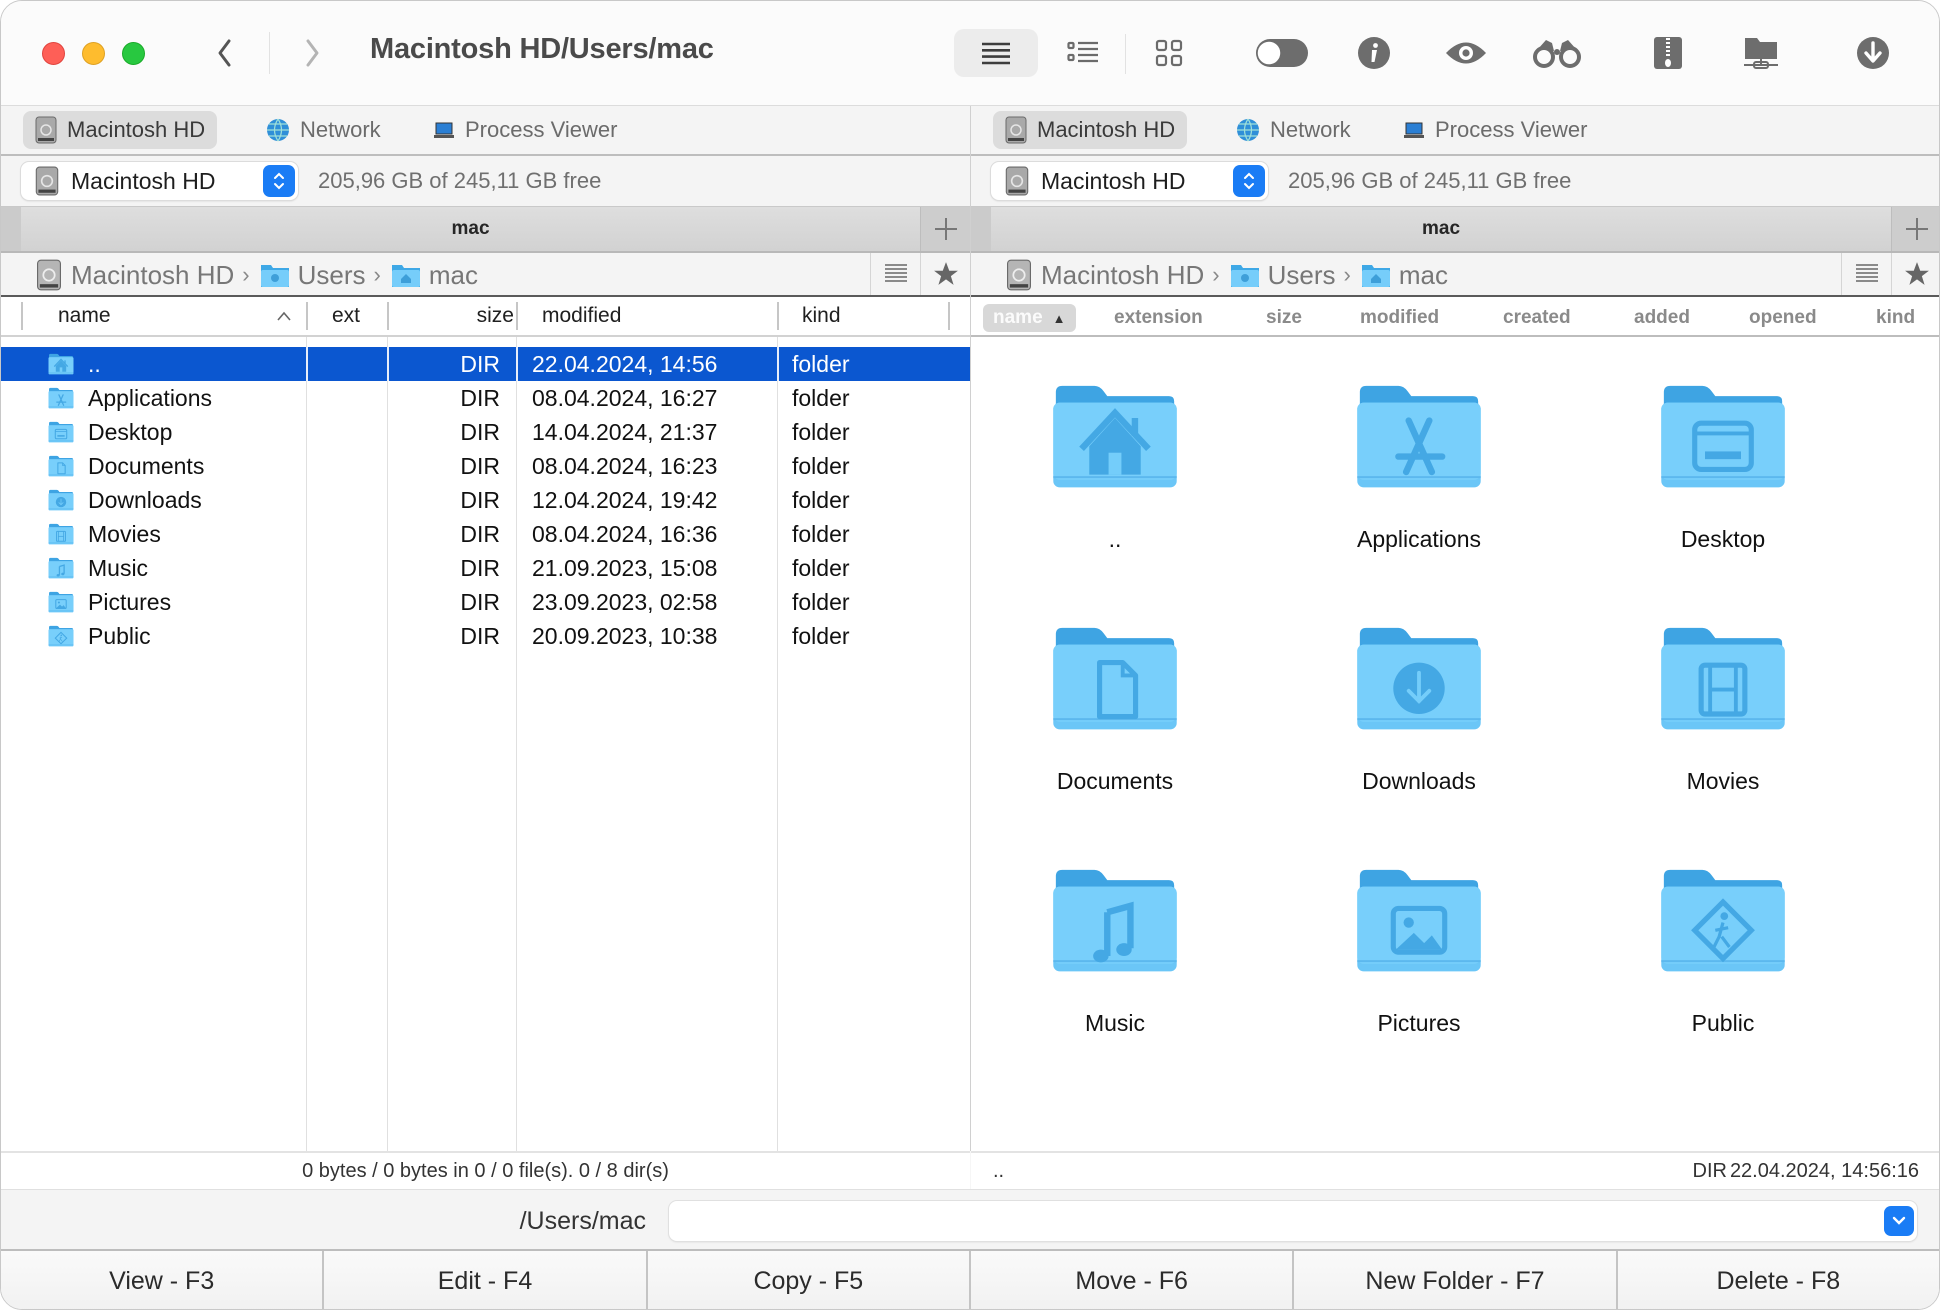  I want to click on column-header: name ext size modified kind, so click(485, 317).